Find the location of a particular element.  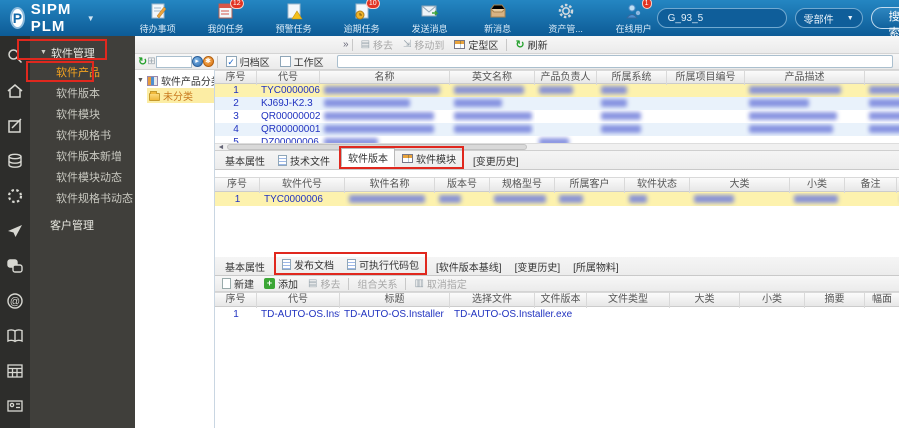

nav-overdue-tasks: 10 逾期任务 is located at coordinates (362, 17).